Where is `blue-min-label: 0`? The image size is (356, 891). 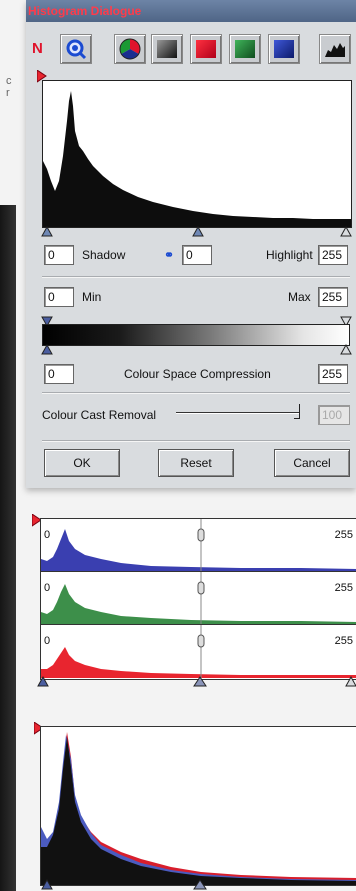 blue-min-label: 0 is located at coordinates (47, 535).